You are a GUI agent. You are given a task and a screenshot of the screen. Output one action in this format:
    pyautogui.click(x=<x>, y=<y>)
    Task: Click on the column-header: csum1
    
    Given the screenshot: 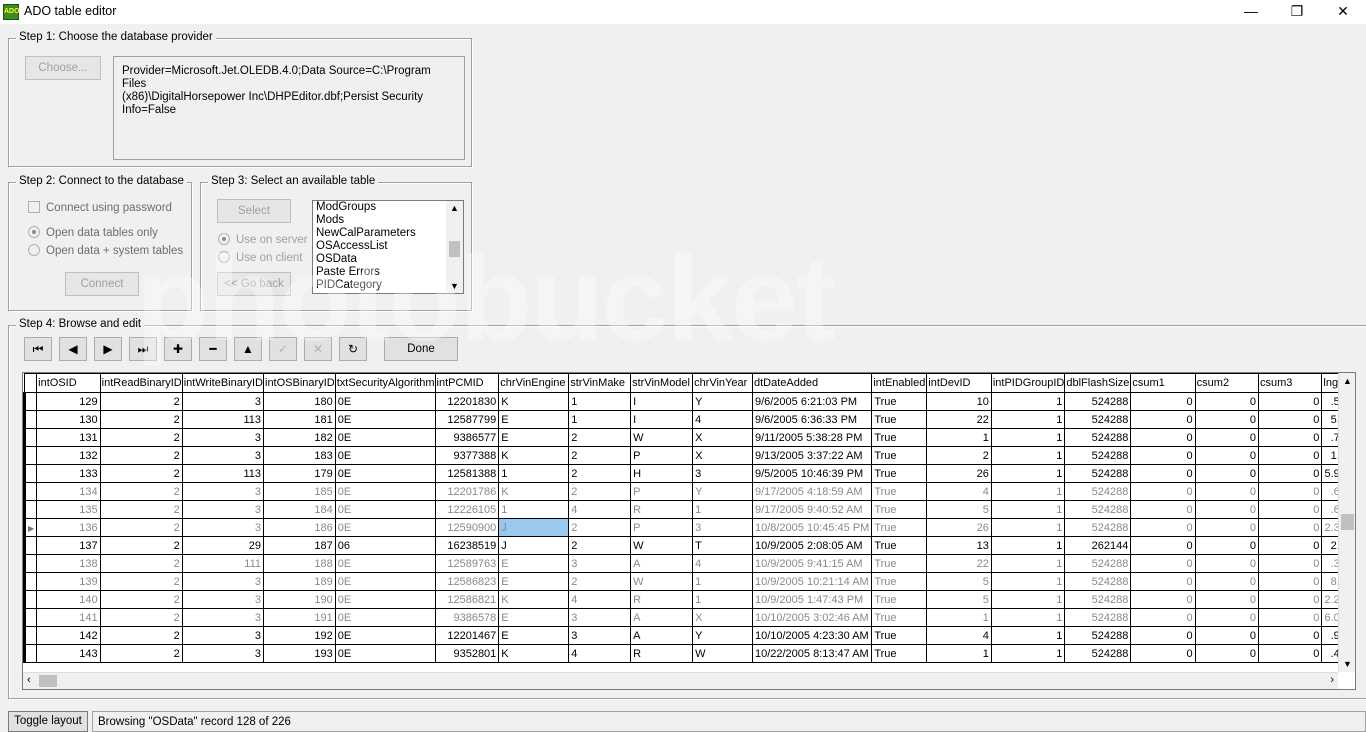 What is the action you would take?
    pyautogui.click(x=1163, y=383)
    